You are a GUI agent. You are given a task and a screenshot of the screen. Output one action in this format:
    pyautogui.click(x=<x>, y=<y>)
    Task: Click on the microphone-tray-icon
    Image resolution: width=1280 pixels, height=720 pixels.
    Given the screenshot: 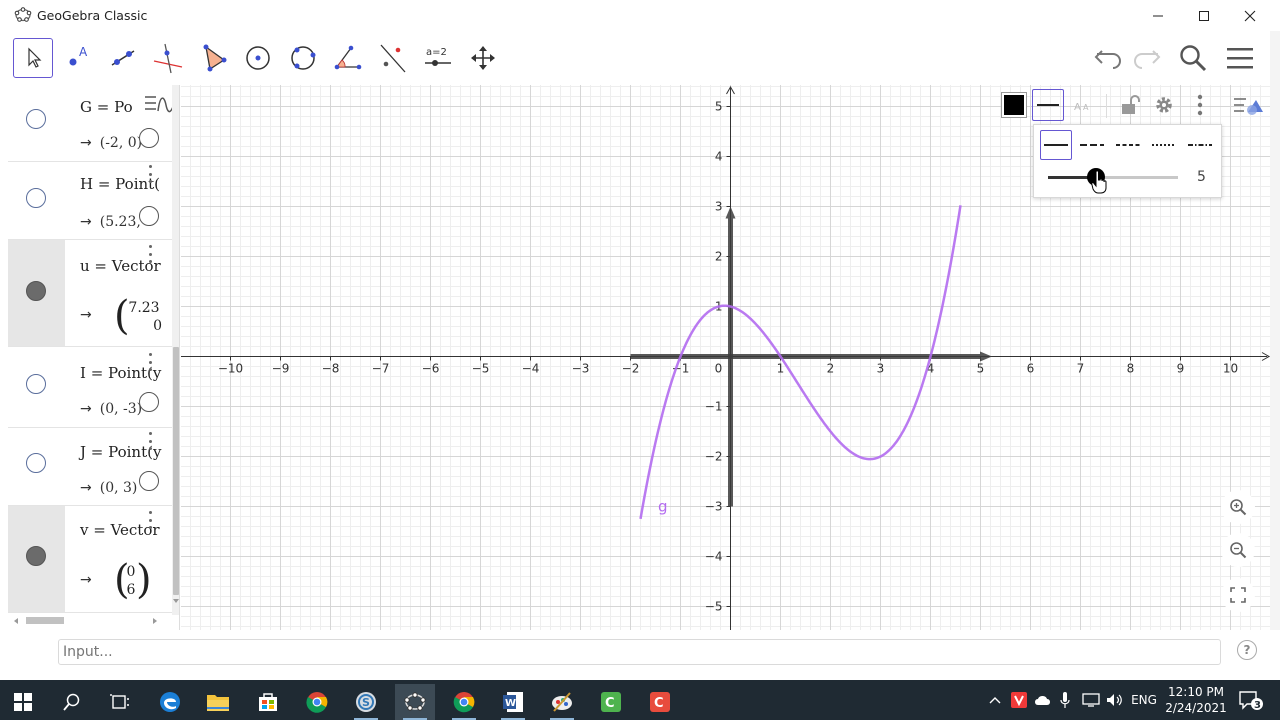 What is the action you would take?
    pyautogui.click(x=1065, y=700)
    